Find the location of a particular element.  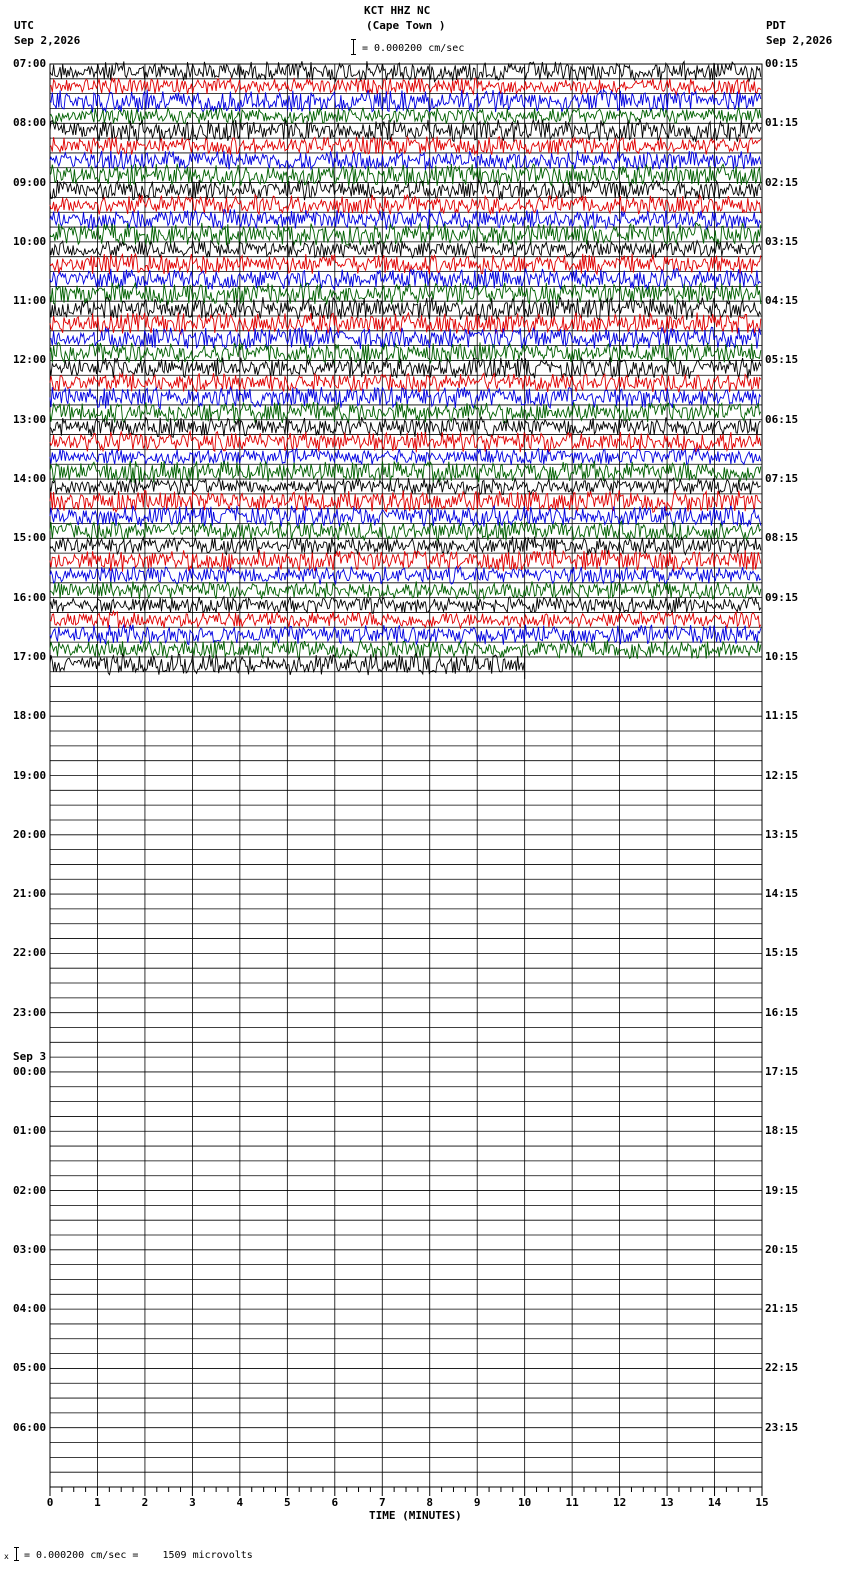

x-tick-label: 10 is located at coordinates (524, 1502).